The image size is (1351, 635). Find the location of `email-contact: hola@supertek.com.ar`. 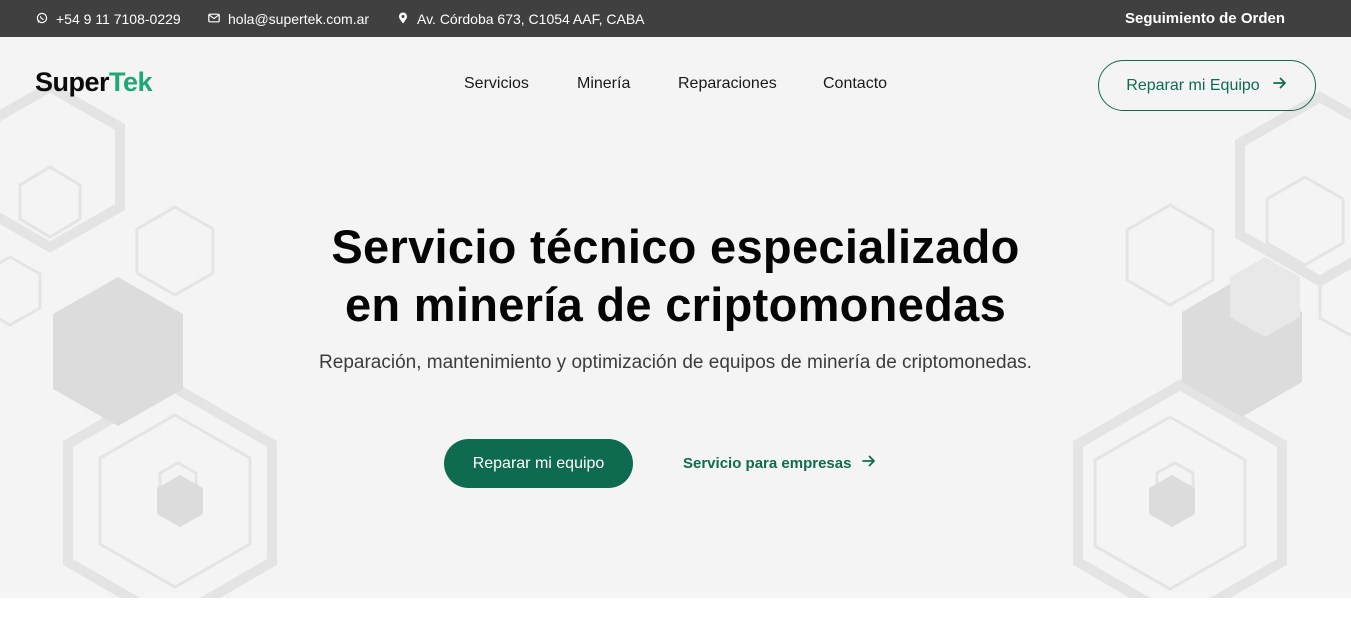

email-contact: hola@supertek.com.ar is located at coordinates (288, 18).